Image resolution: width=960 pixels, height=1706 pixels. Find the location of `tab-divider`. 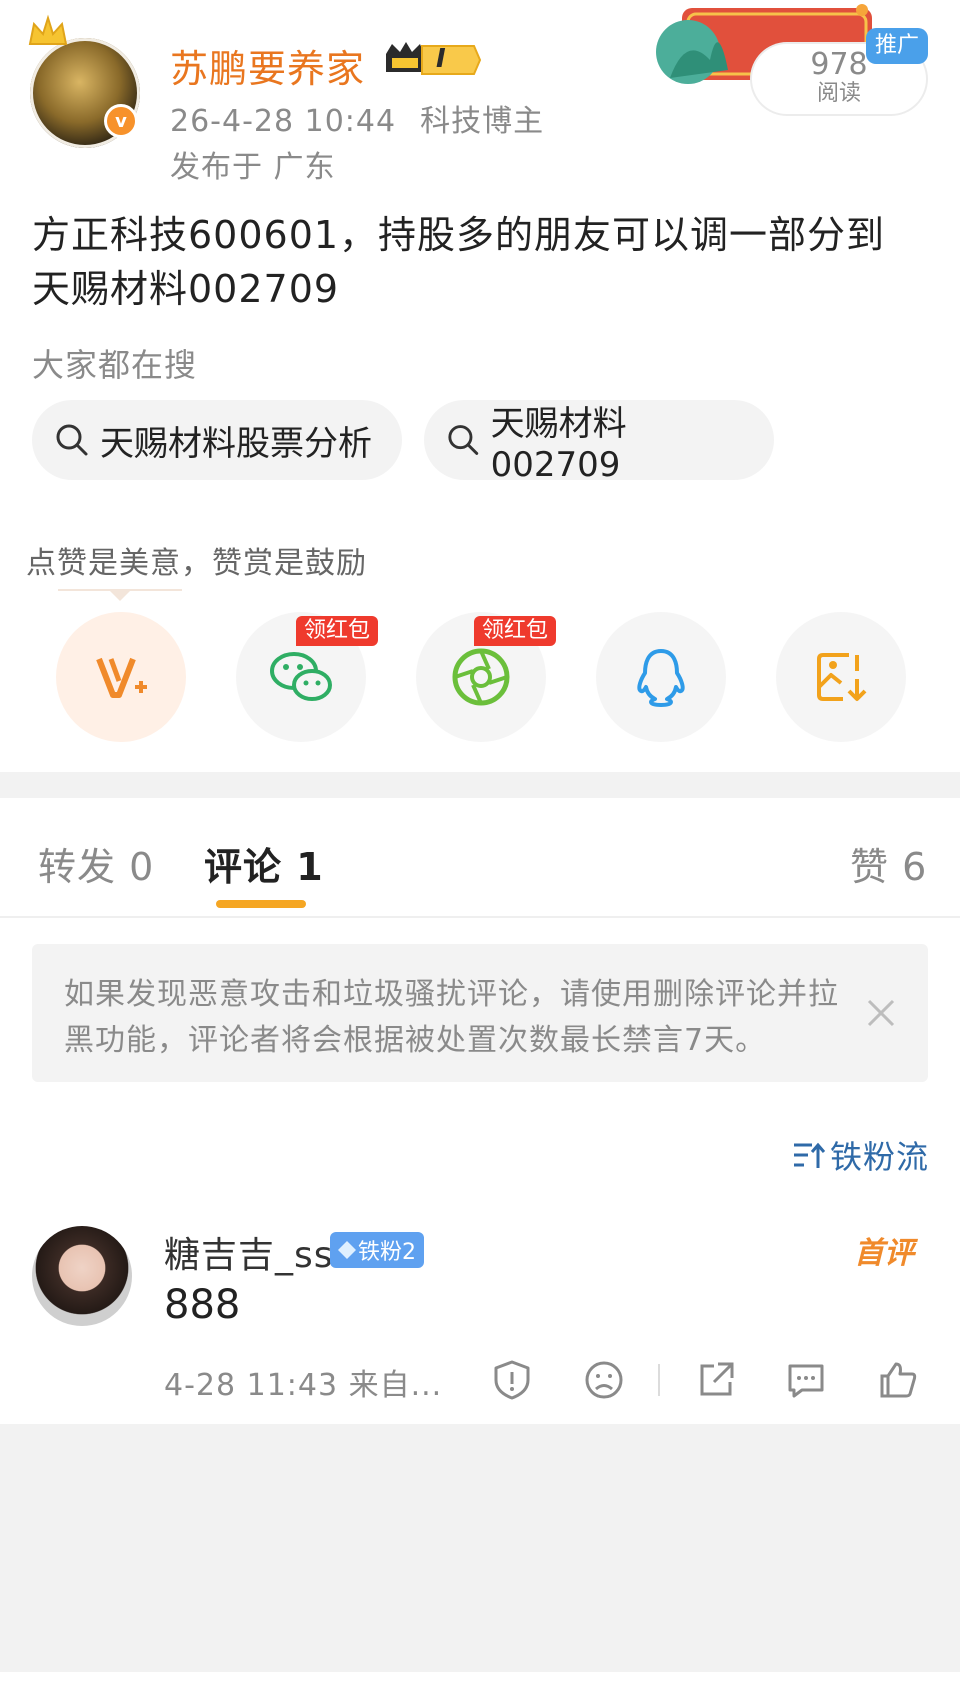

tab-divider is located at coordinates (480, 917).